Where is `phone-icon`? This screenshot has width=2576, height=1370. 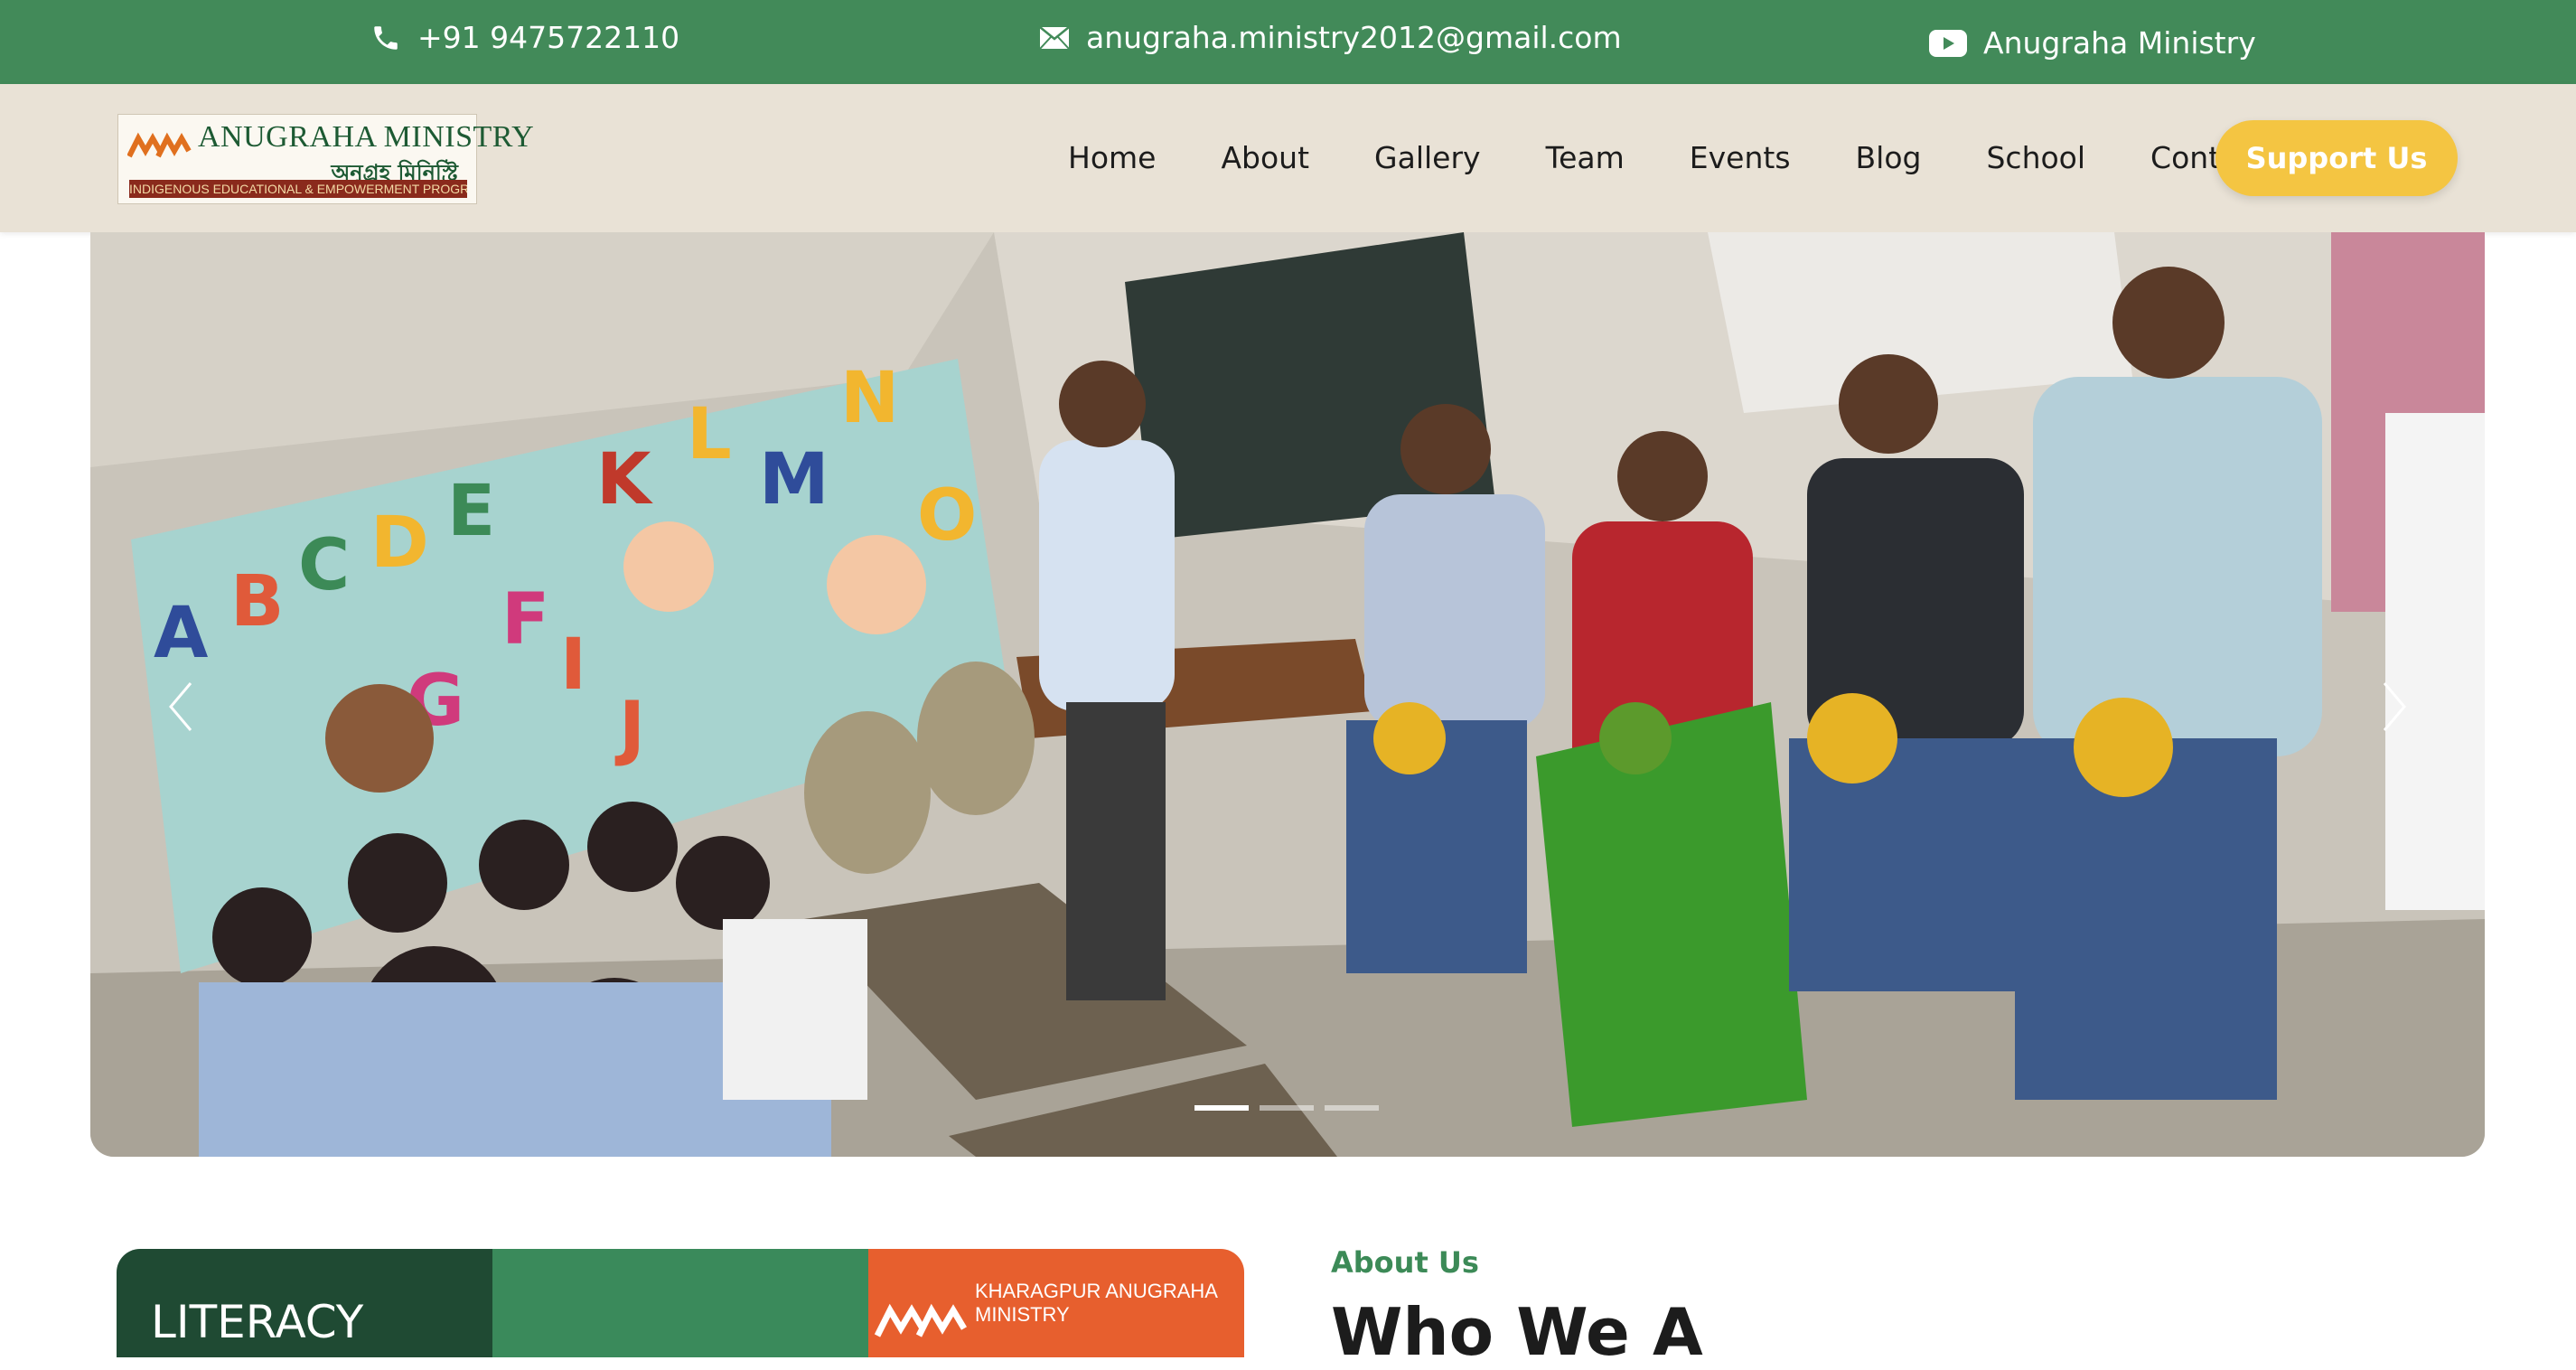 phone-icon is located at coordinates (386, 37).